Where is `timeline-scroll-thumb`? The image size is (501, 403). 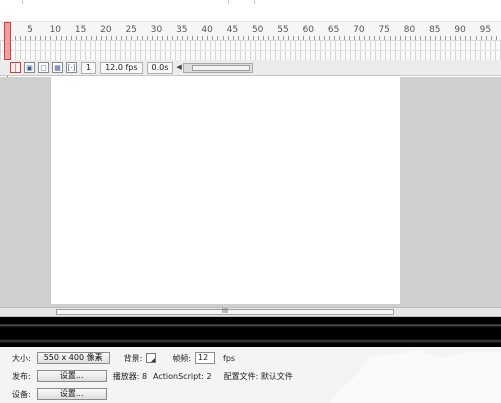
timeline-scroll-thumb is located at coordinates (221, 67).